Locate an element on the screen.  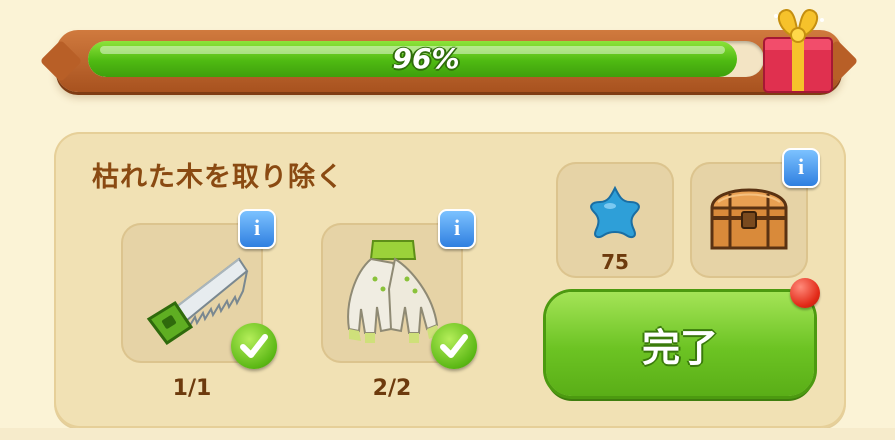
chest-info-icon: i is located at coordinates (801, 168).